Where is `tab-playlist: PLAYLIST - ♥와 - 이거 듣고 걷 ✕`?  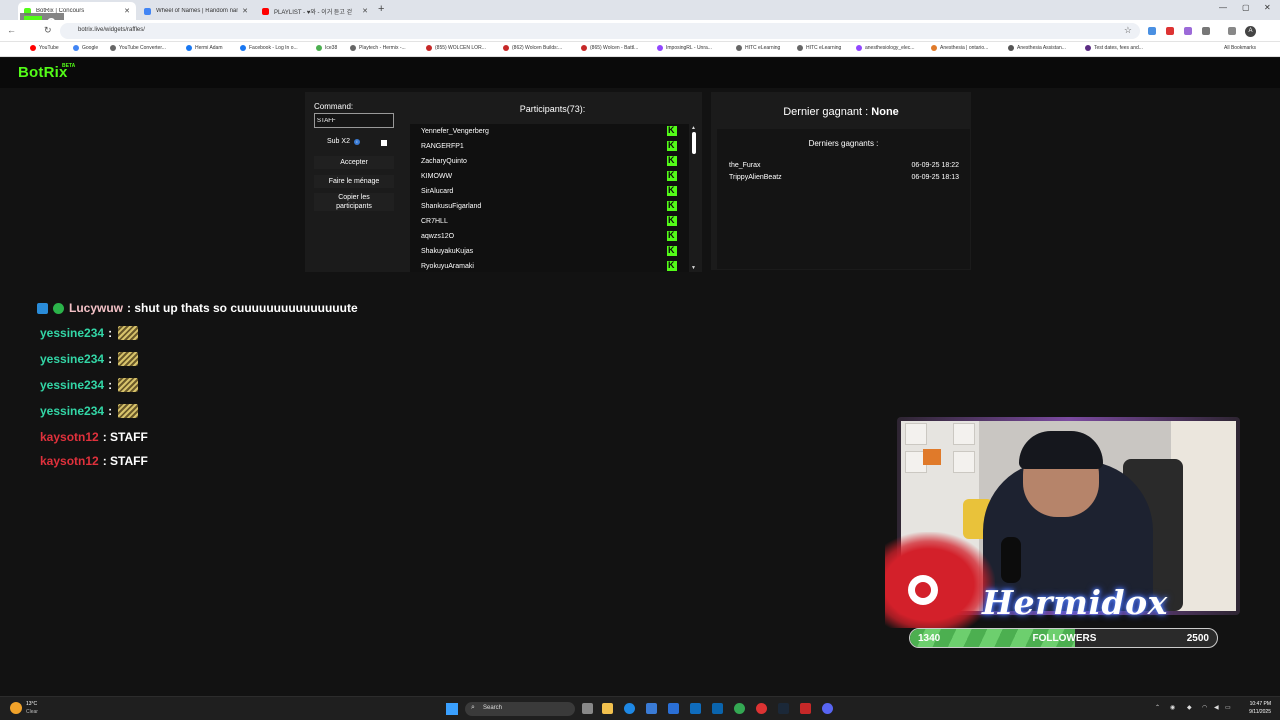
tab-playlist: PLAYLIST - ♥와 - 이거 듣고 걷 ✕ is located at coordinates (315, 11).